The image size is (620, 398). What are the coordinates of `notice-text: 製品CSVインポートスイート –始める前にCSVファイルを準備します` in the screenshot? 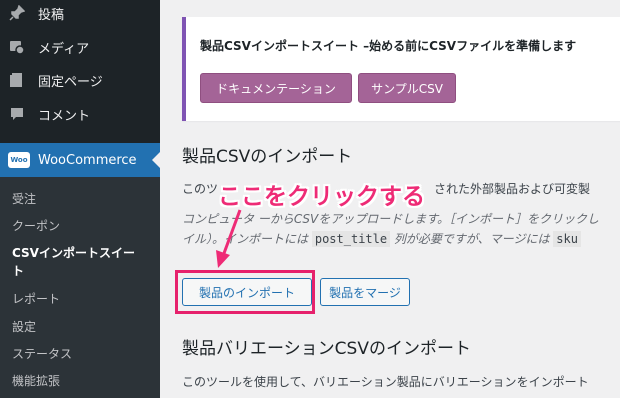 It's located at (388, 46).